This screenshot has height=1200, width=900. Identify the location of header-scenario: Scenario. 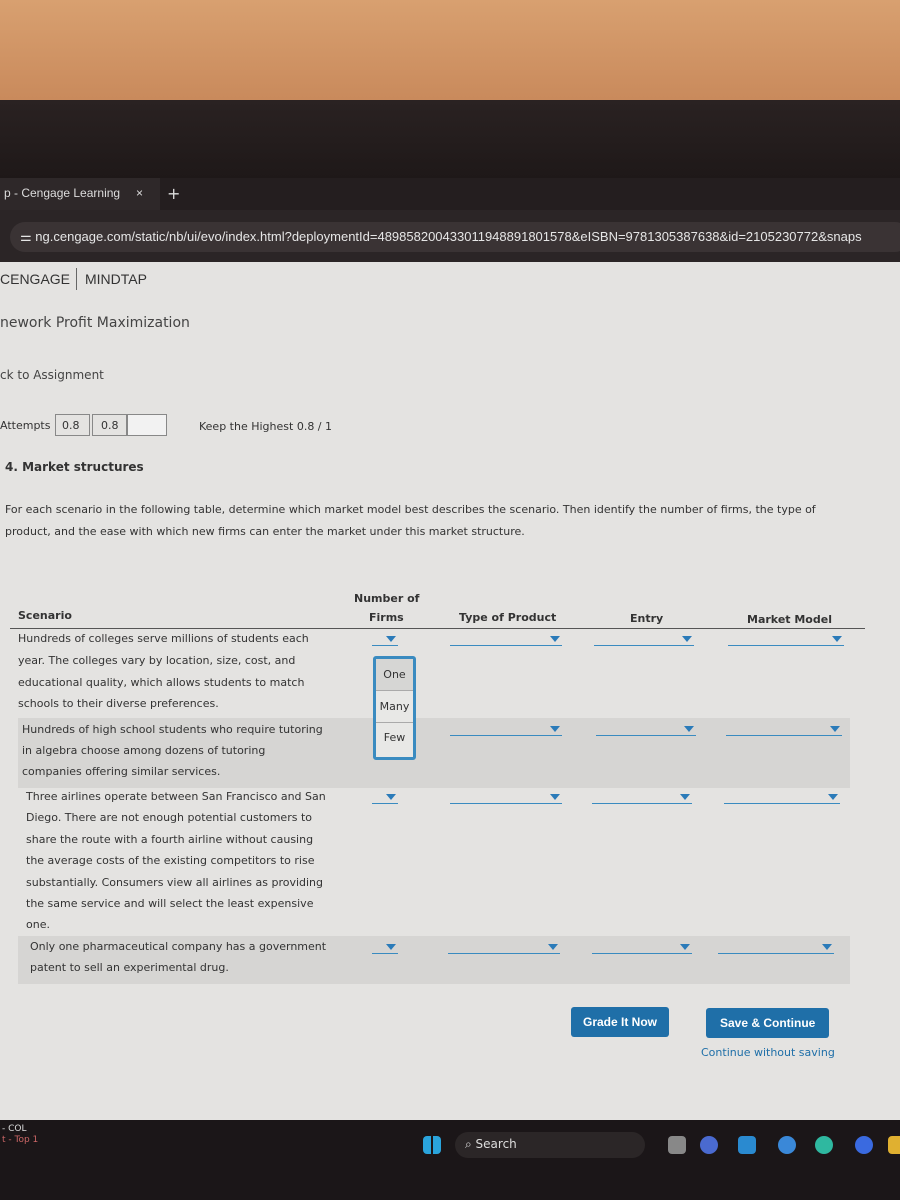
(45, 615).